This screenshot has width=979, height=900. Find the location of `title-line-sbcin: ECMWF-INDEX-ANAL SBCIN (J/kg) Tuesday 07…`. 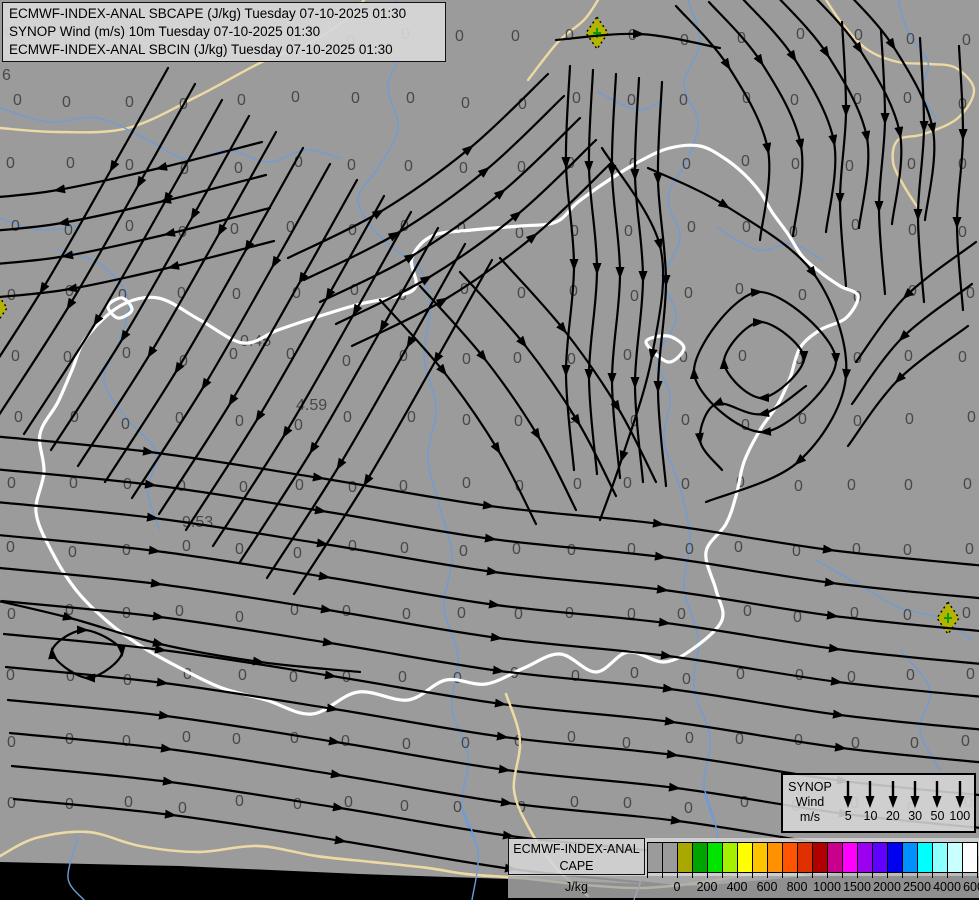

title-line-sbcin: ECMWF-INDEX-ANAL SBCIN (J/kg) Tuesday 07… is located at coordinates (201, 49).